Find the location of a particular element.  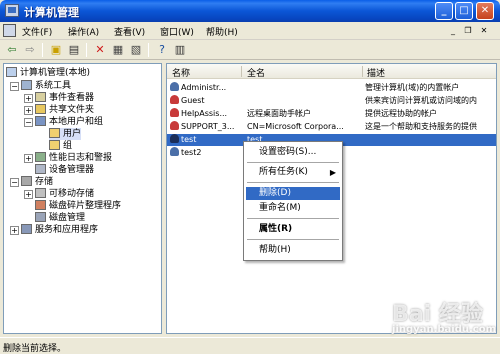

performance-icon is located at coordinates (40, 157).